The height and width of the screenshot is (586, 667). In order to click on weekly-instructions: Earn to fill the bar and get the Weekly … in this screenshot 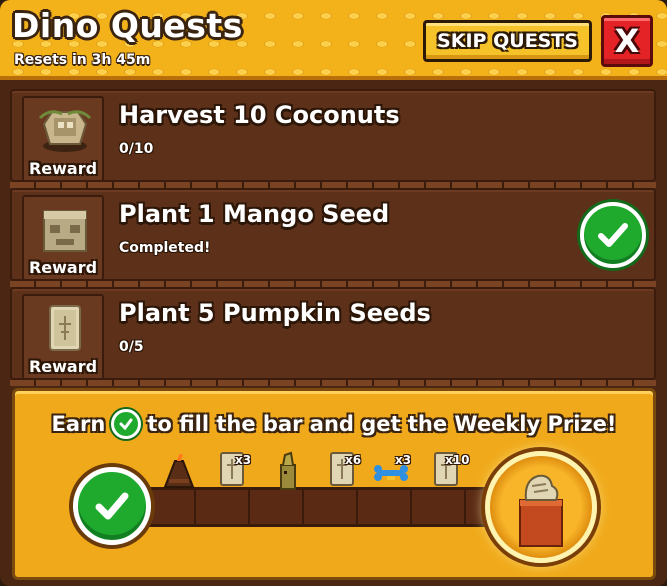, I will do `click(334, 424)`.